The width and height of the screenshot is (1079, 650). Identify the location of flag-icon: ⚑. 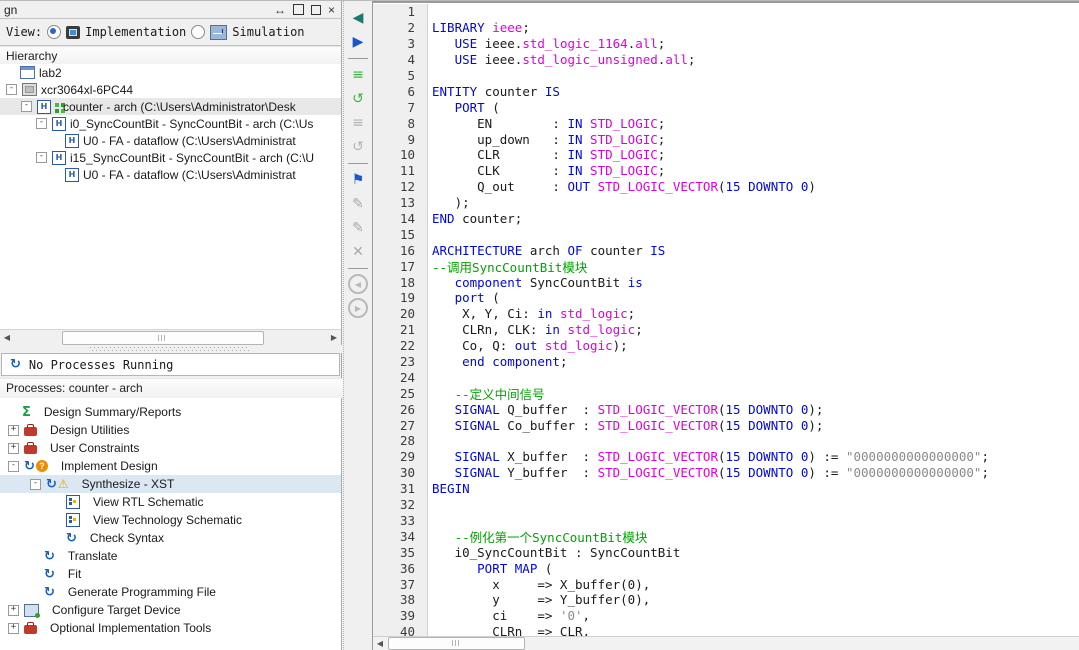
(358, 180).